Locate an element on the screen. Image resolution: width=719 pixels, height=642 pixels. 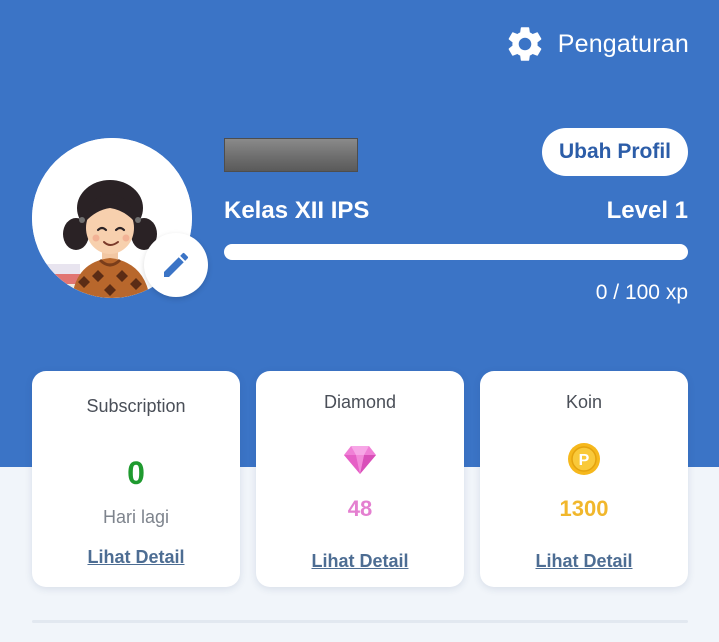
subscription-card: Subscription 0 Hari lagi Lihat Detail is located at coordinates (136, 479).